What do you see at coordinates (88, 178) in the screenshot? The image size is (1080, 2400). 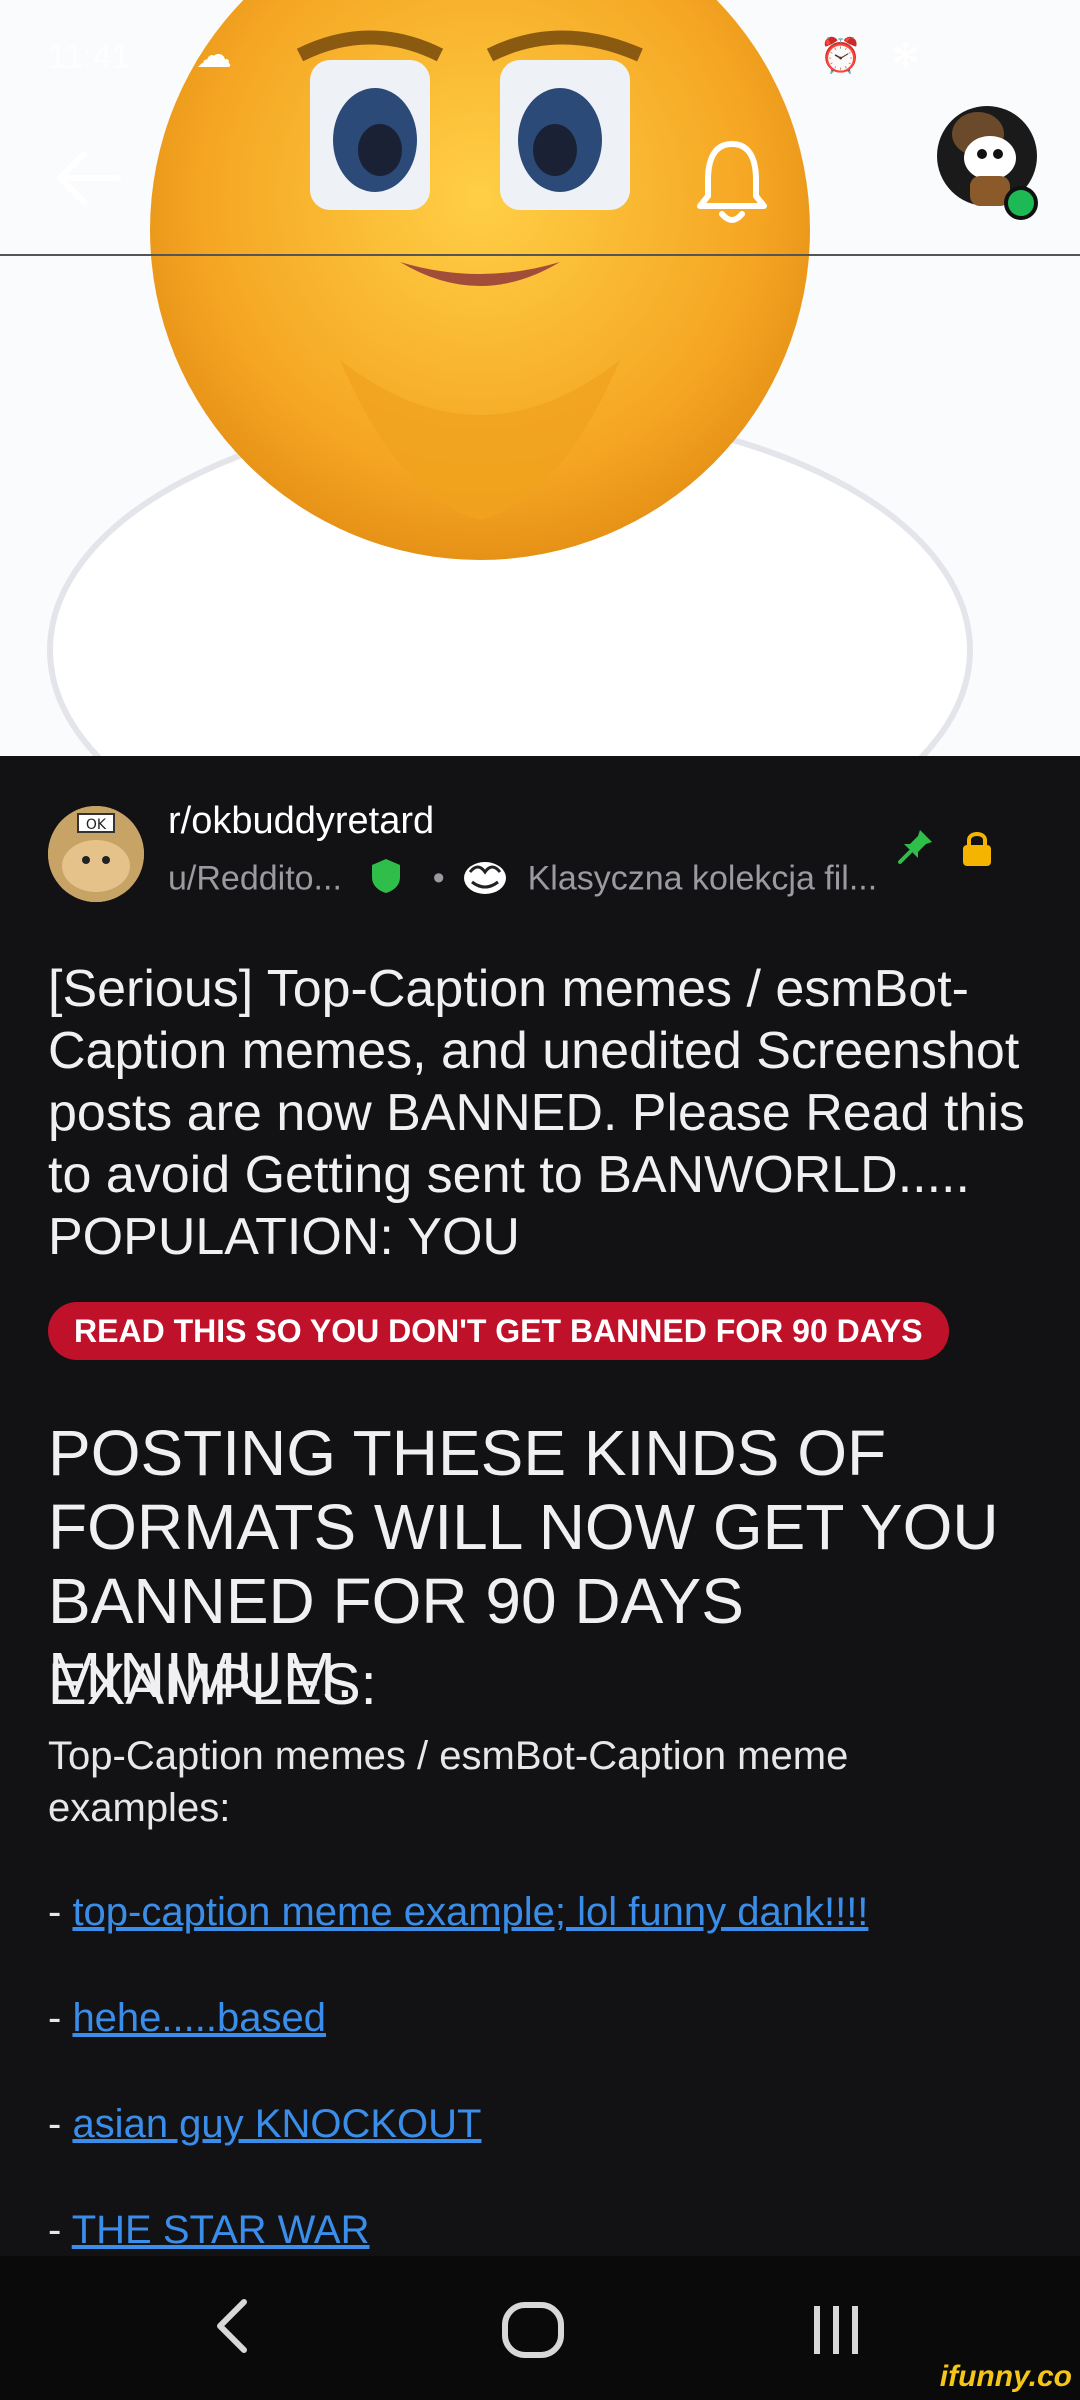 I see `back-arrow-icon` at bounding box center [88, 178].